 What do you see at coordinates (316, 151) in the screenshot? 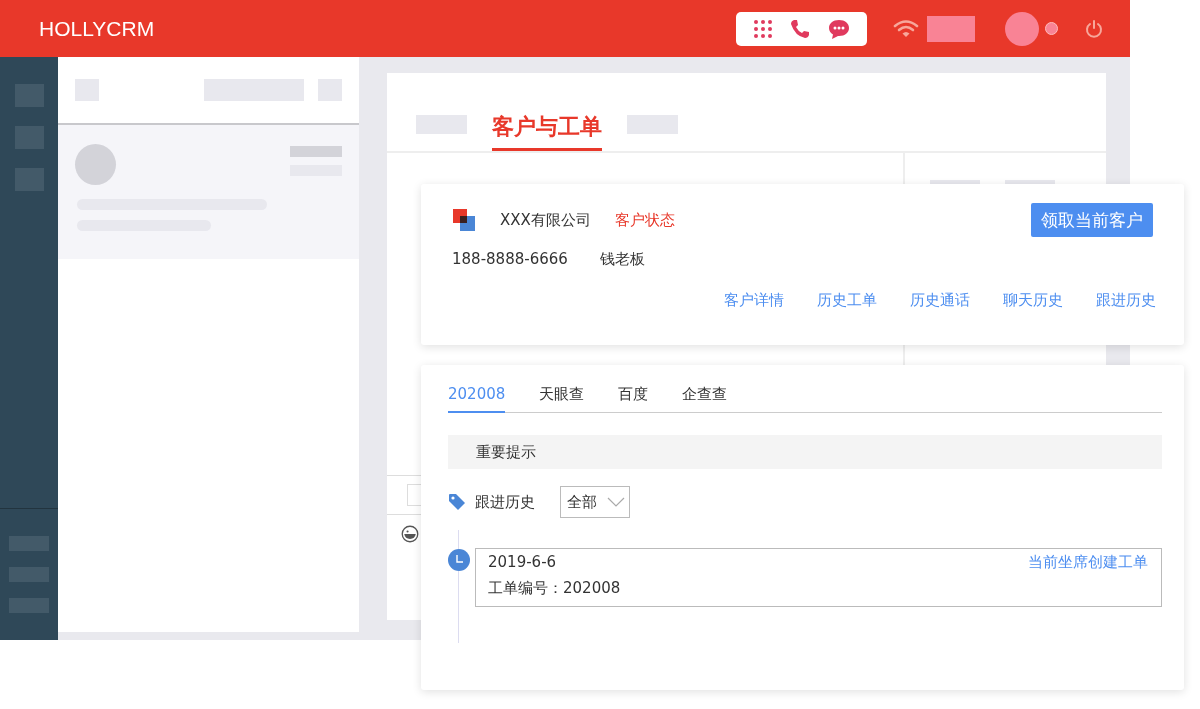
I see `placeholder-bar` at bounding box center [316, 151].